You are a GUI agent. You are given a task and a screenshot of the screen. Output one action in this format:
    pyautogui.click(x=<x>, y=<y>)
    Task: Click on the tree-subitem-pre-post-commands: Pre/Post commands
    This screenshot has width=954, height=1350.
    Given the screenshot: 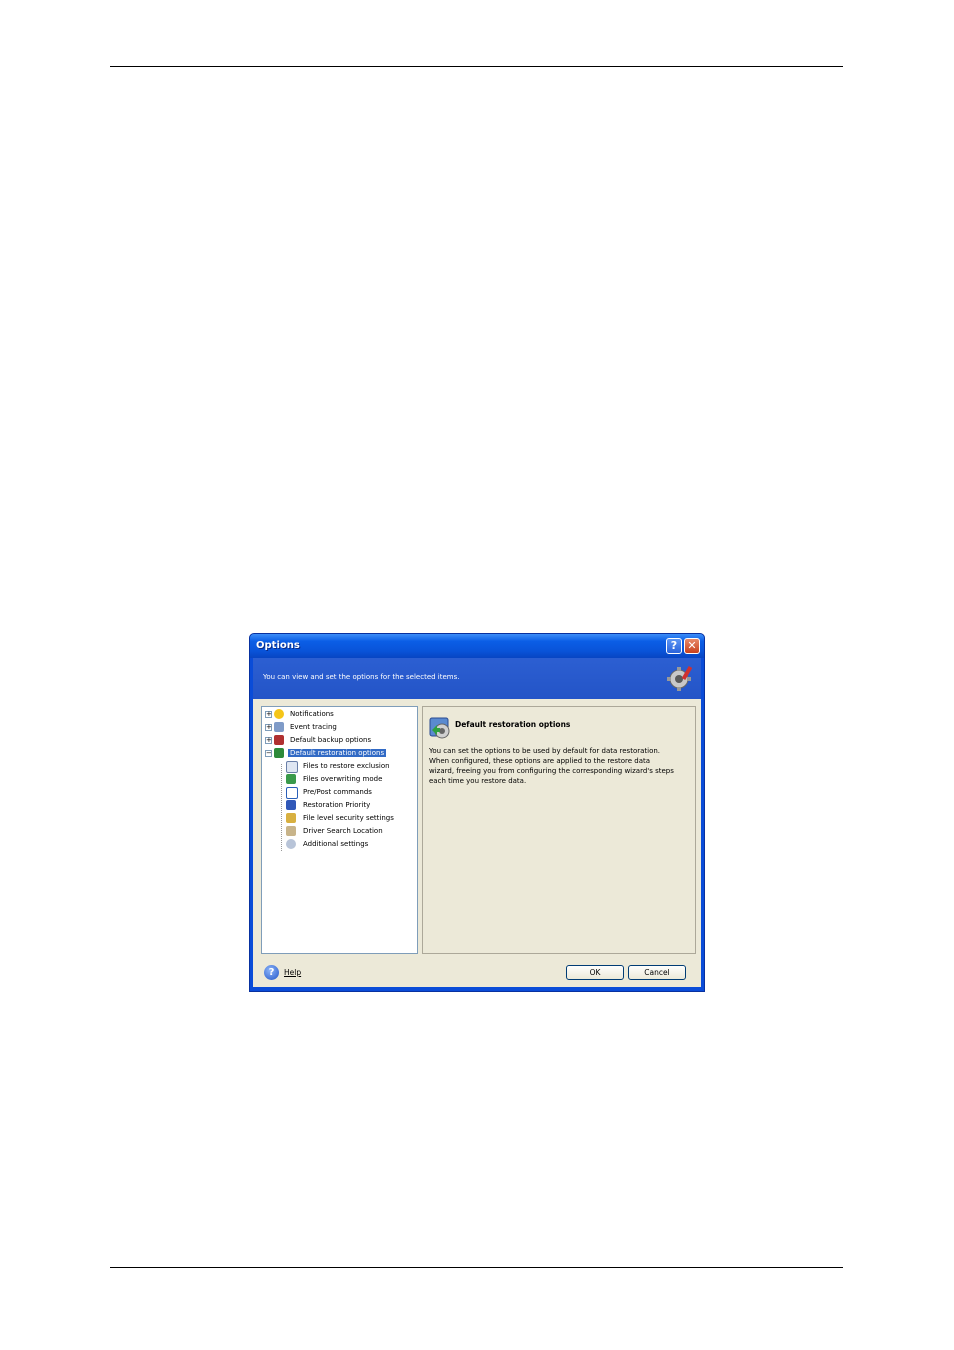 What is the action you would take?
    pyautogui.click(x=337, y=792)
    